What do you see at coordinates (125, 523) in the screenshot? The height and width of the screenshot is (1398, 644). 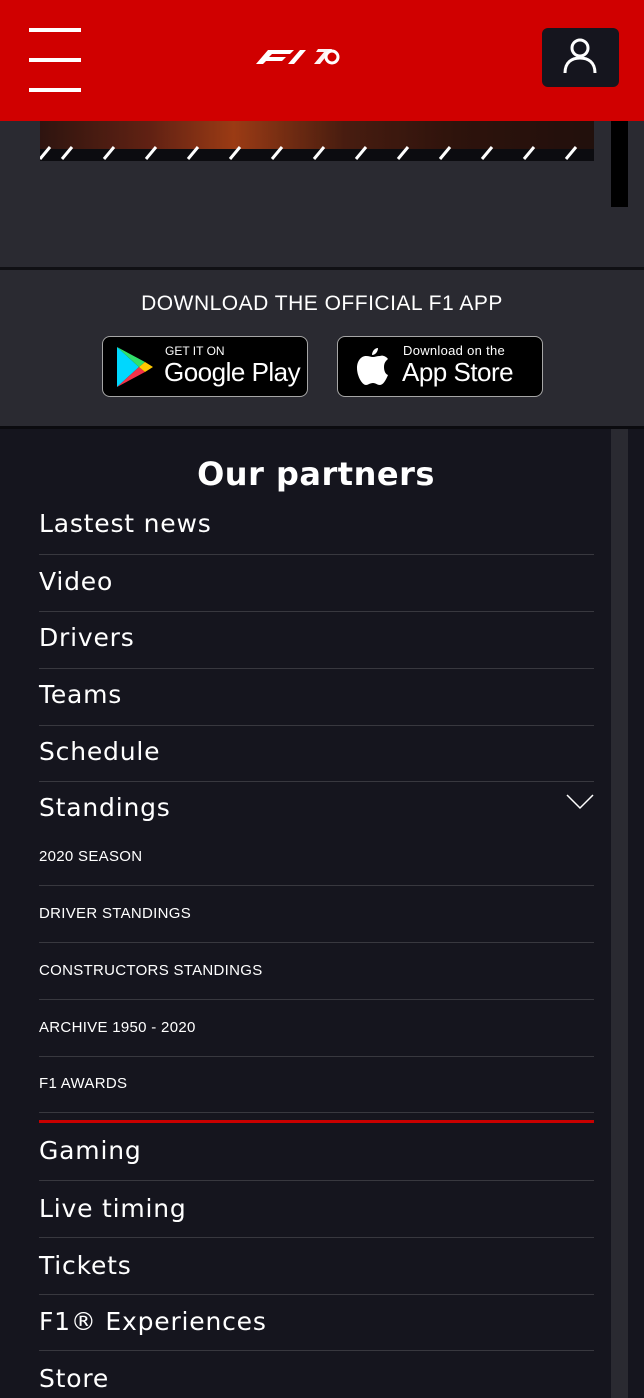 I see `menu-item-label: Lastest news` at bounding box center [125, 523].